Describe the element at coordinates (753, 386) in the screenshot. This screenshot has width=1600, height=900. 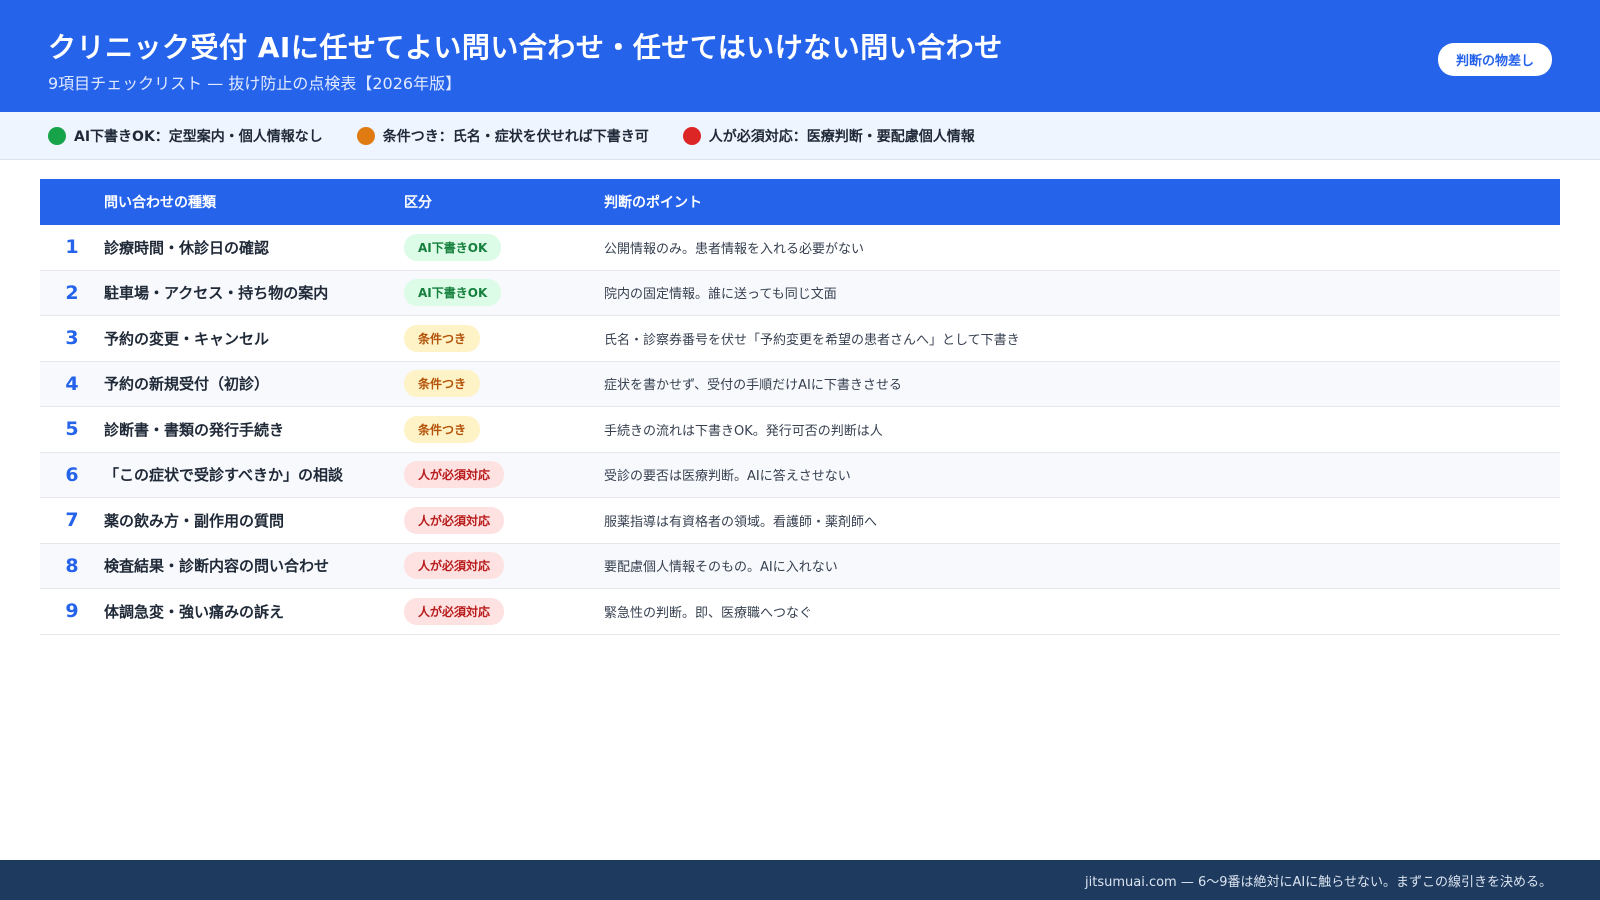
I see `judgment-note: 症状を書かせず、受付の手順だけAIに下書きさせる` at that location.